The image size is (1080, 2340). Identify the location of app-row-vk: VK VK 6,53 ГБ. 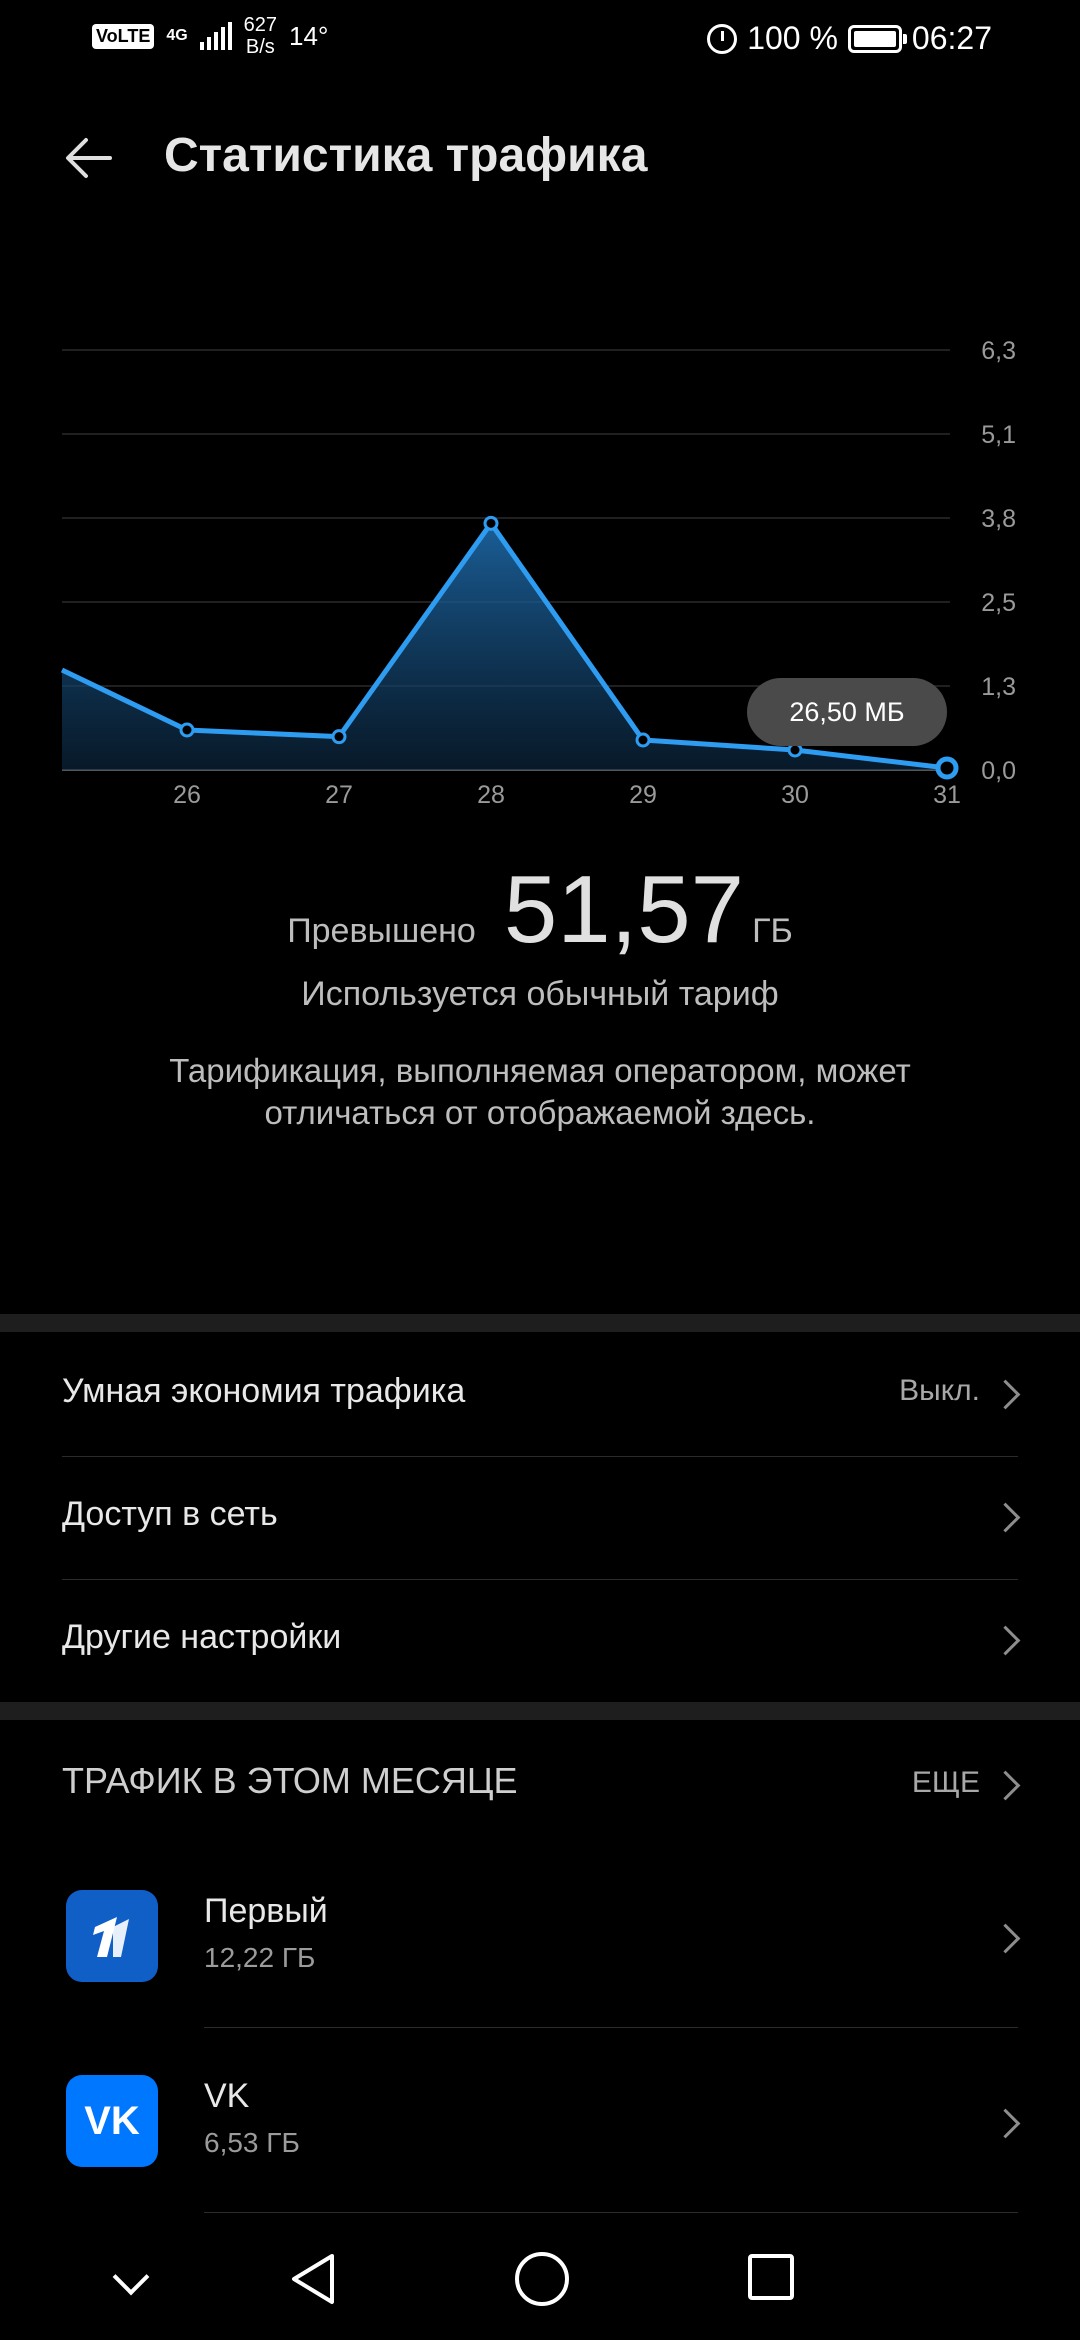
(540, 2137).